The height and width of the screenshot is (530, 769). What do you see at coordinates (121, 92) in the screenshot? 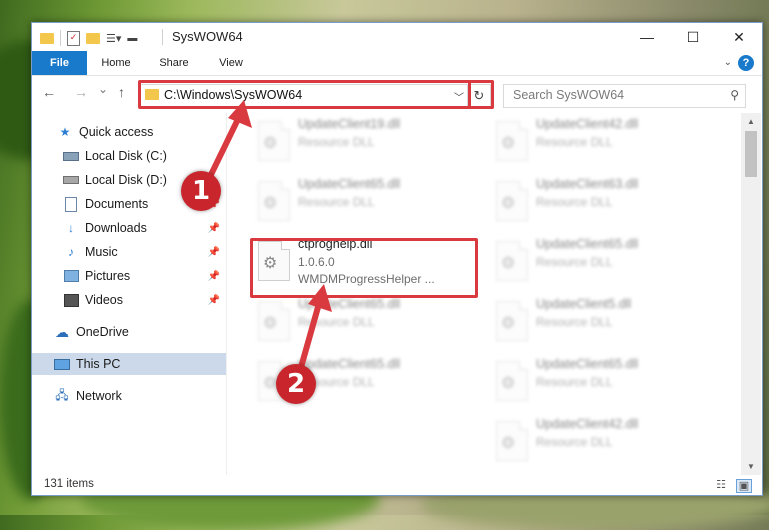
I see `up-arrow-icon: ↑` at bounding box center [121, 92].